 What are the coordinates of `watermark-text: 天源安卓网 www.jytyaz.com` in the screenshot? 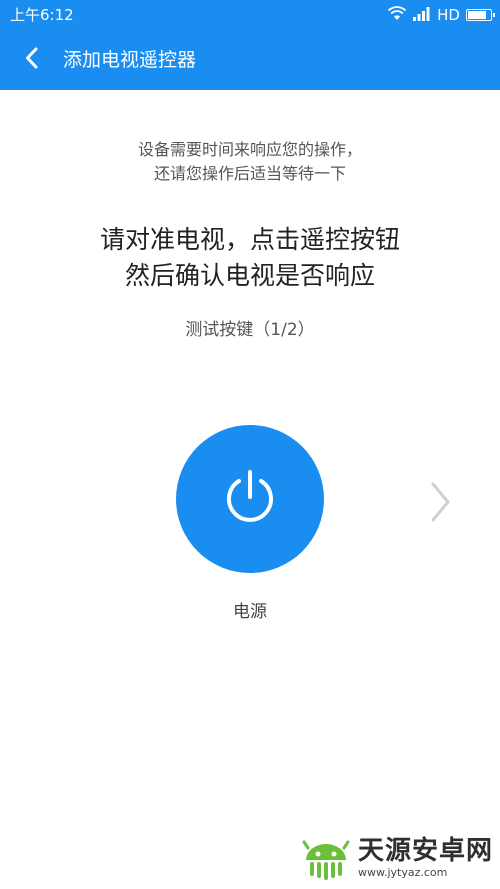 It's located at (425, 858).